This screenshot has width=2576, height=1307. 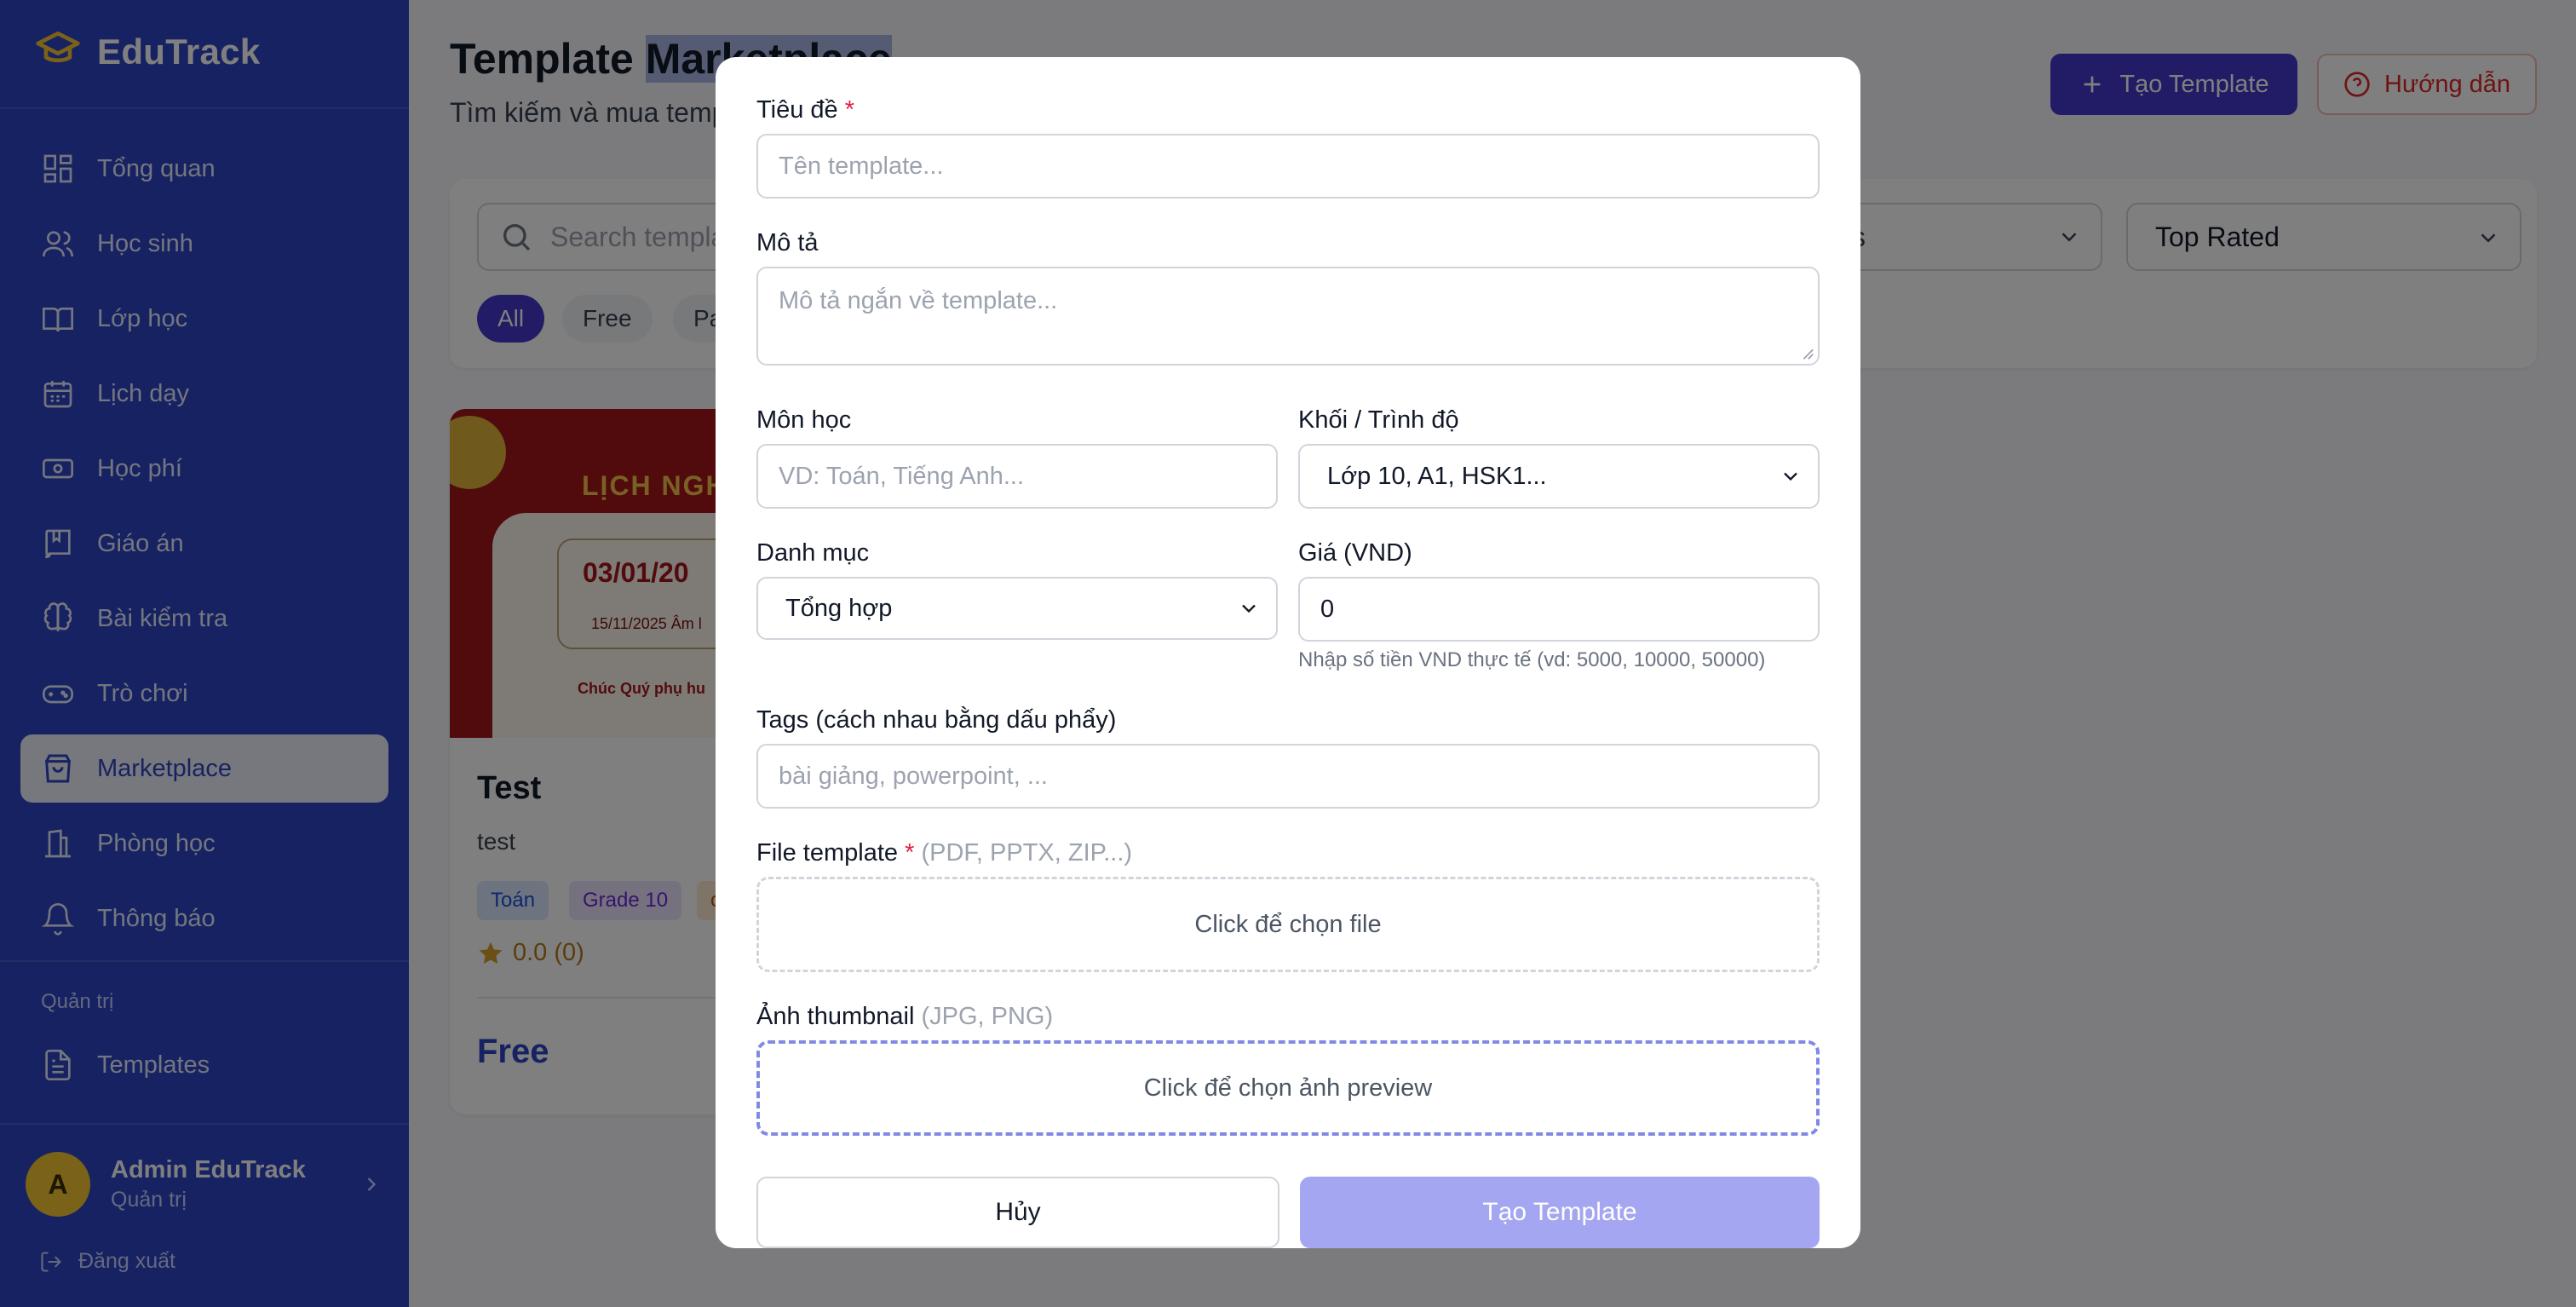 What do you see at coordinates (1355, 553) in the screenshot?
I see `price-label: Giá (VND)` at bounding box center [1355, 553].